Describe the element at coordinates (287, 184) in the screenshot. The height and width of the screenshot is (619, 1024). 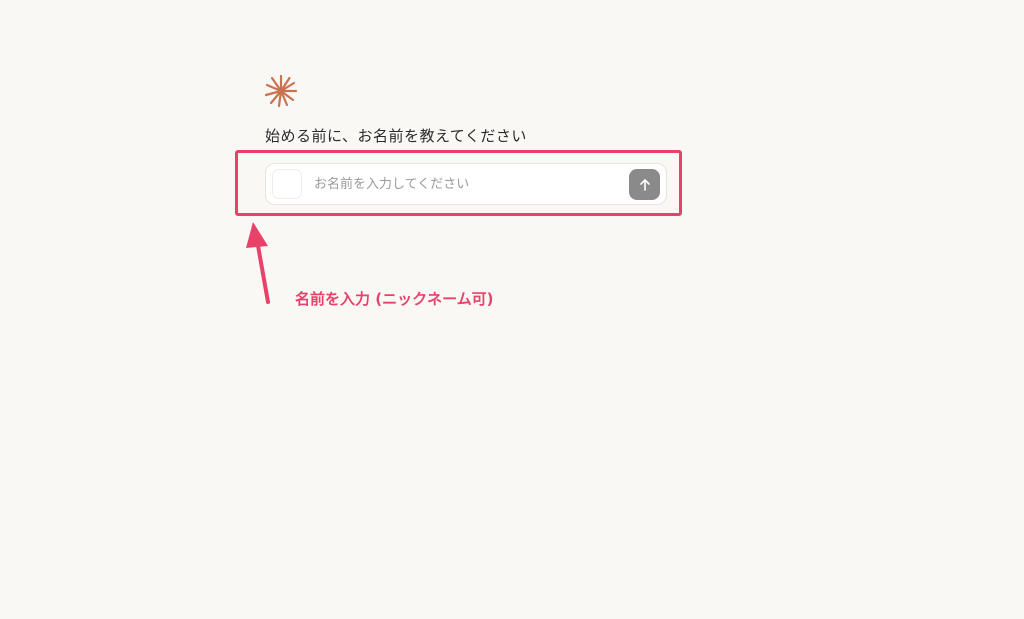
I see `avatar` at that location.